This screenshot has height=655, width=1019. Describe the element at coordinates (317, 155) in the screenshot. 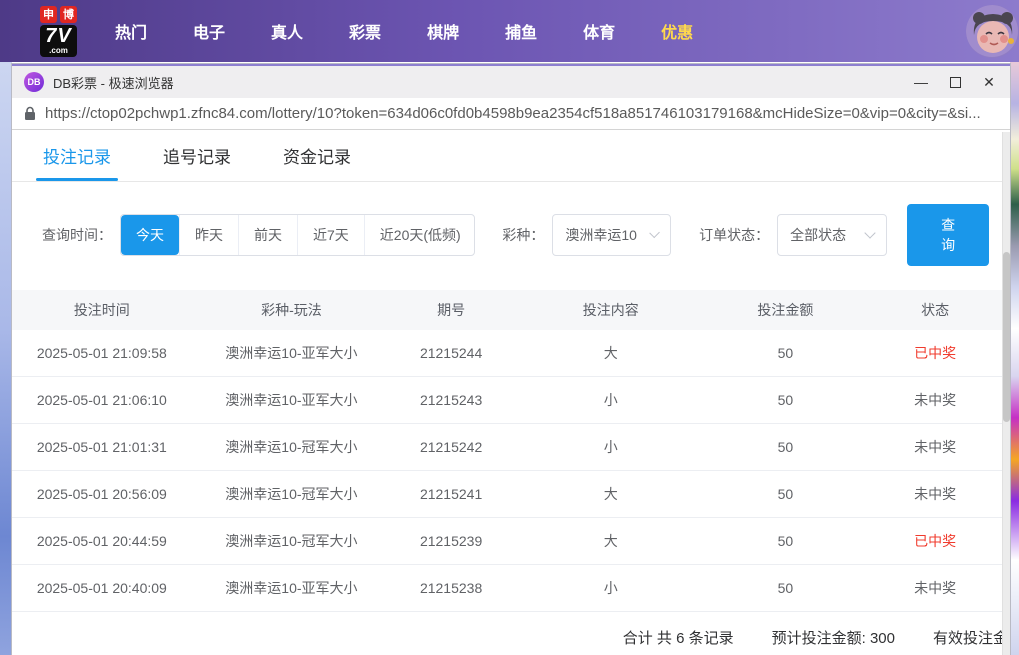

I see `tab-fund-records: 资金记录` at that location.